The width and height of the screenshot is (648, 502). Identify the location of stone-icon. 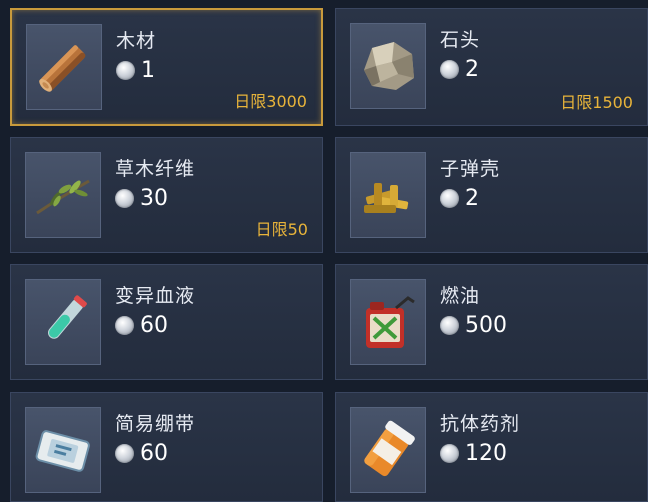
(389, 66).